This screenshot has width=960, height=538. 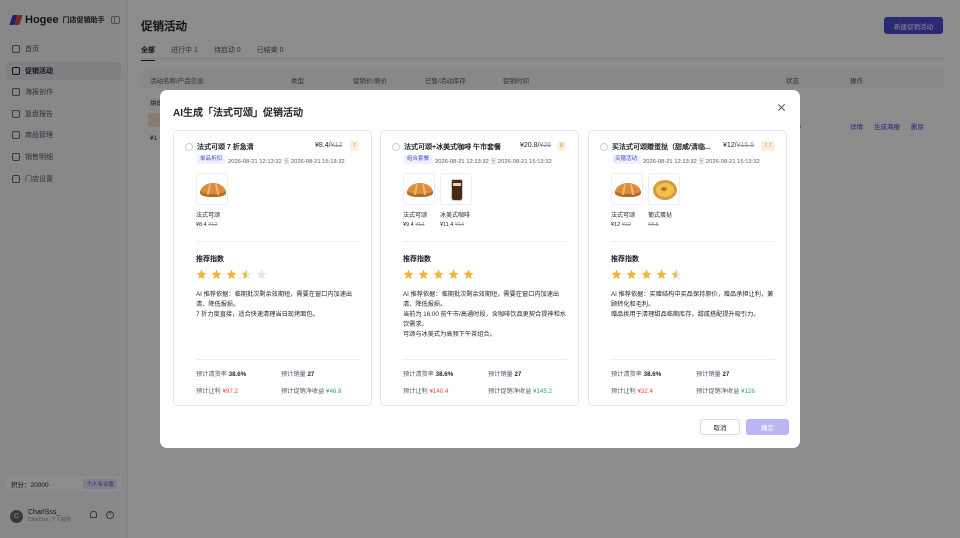 I want to click on metric-net-income: 预计促销净收益 ¥46.8, so click(x=311, y=390).